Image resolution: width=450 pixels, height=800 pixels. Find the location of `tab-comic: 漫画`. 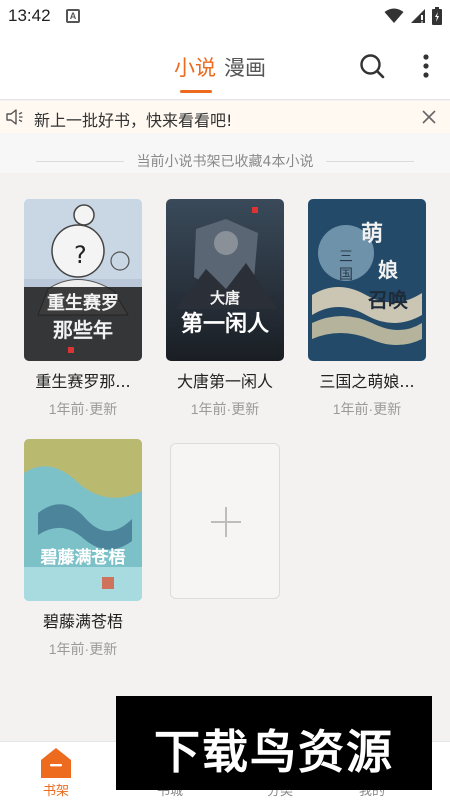

tab-comic: 漫画 is located at coordinates (245, 67).